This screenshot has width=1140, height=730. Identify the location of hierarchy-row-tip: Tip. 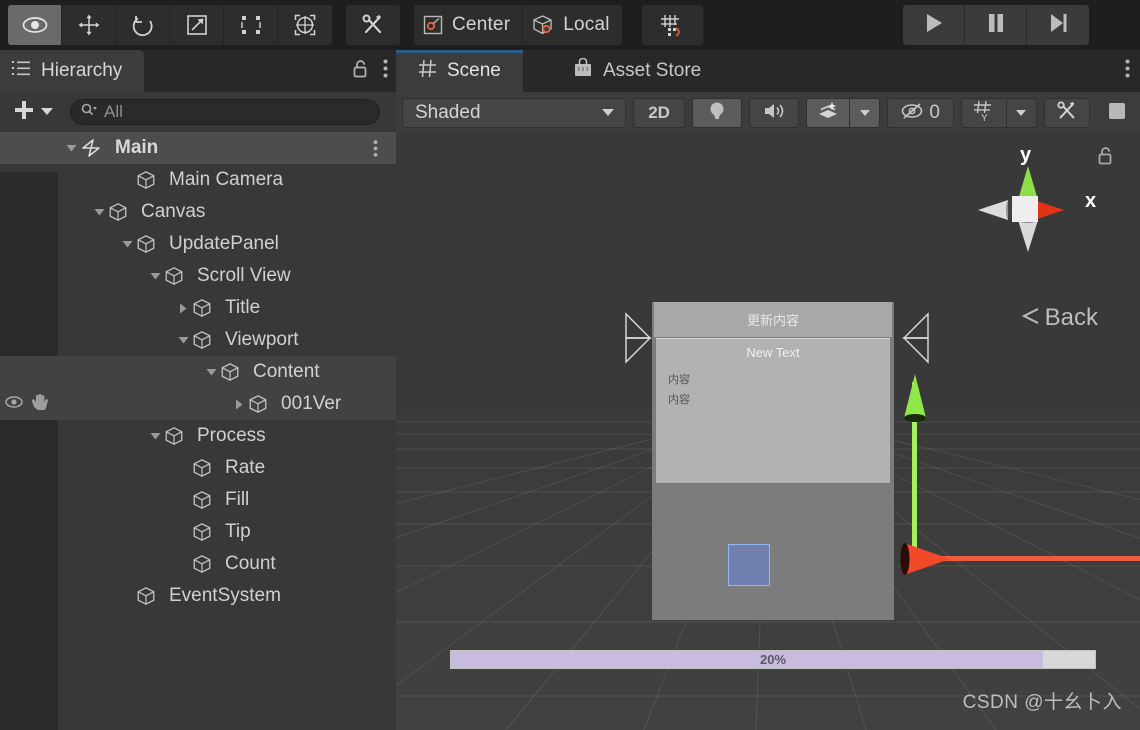
(198, 532).